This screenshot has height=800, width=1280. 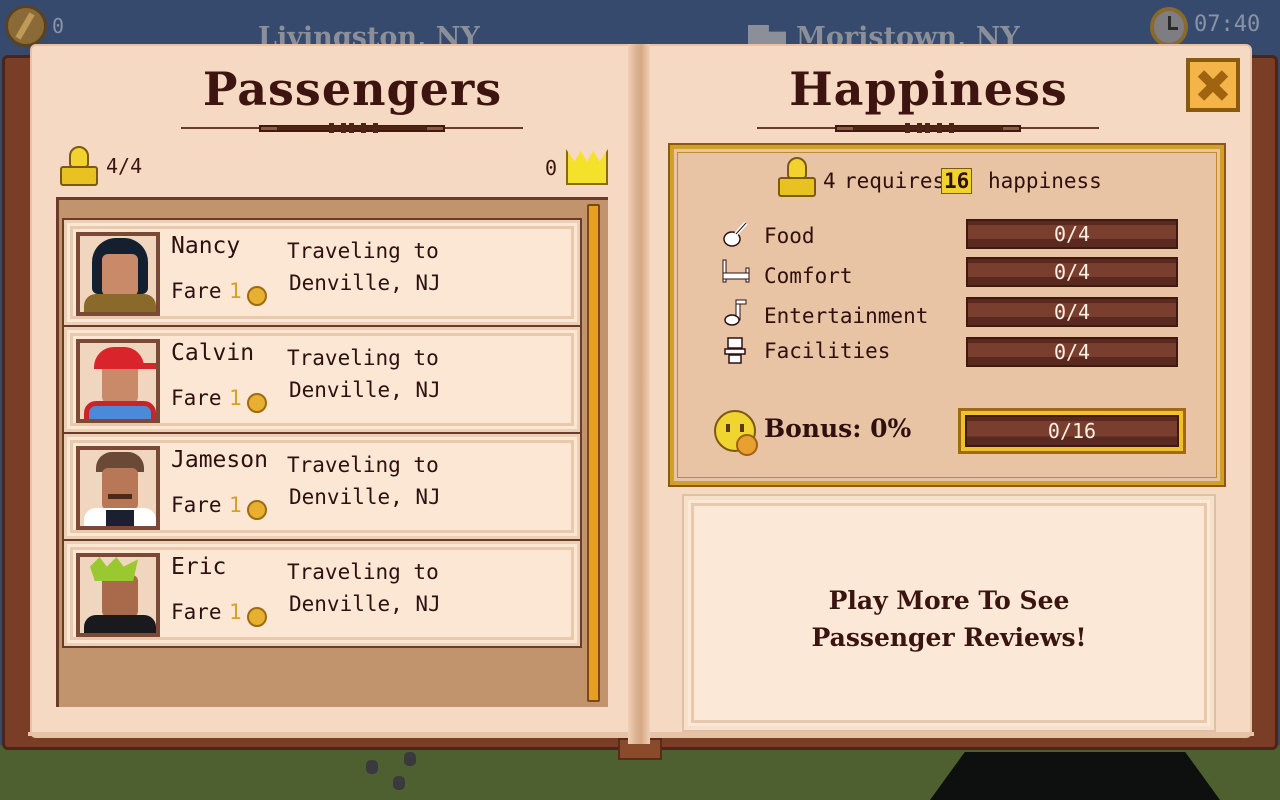 What do you see at coordinates (1072, 312) in the screenshot?
I see `entertainment-progress-bar: 0/4` at bounding box center [1072, 312].